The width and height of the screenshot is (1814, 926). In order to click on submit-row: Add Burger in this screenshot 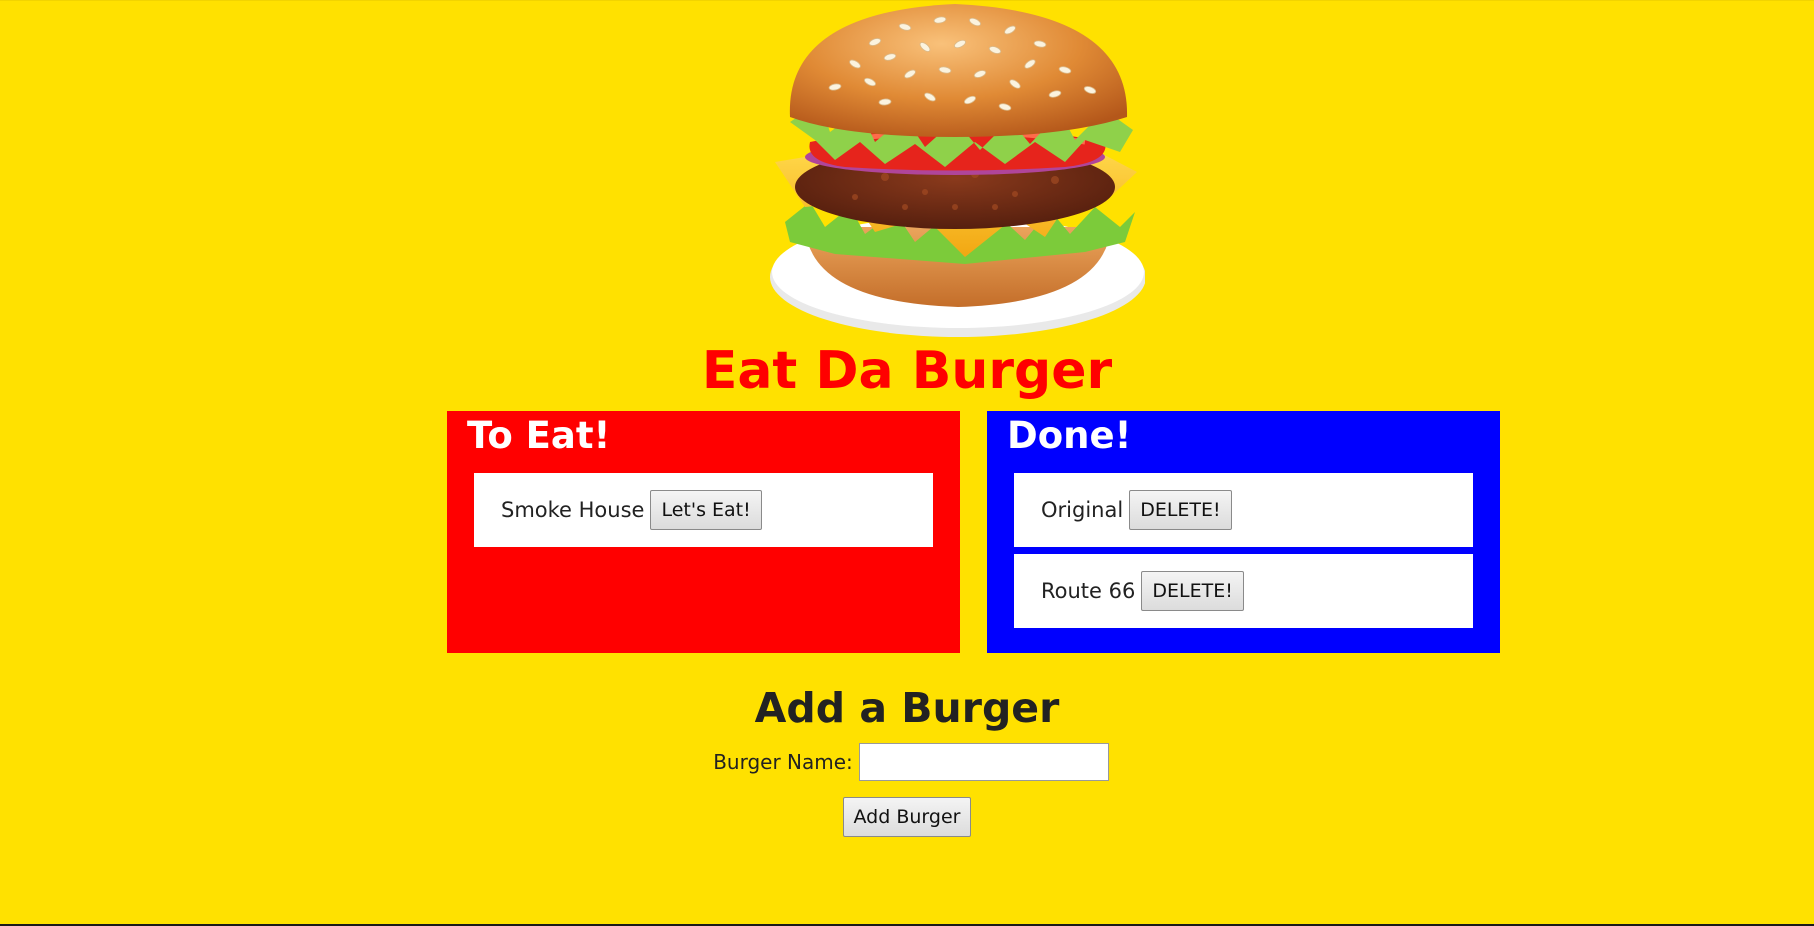, I will do `click(907, 817)`.